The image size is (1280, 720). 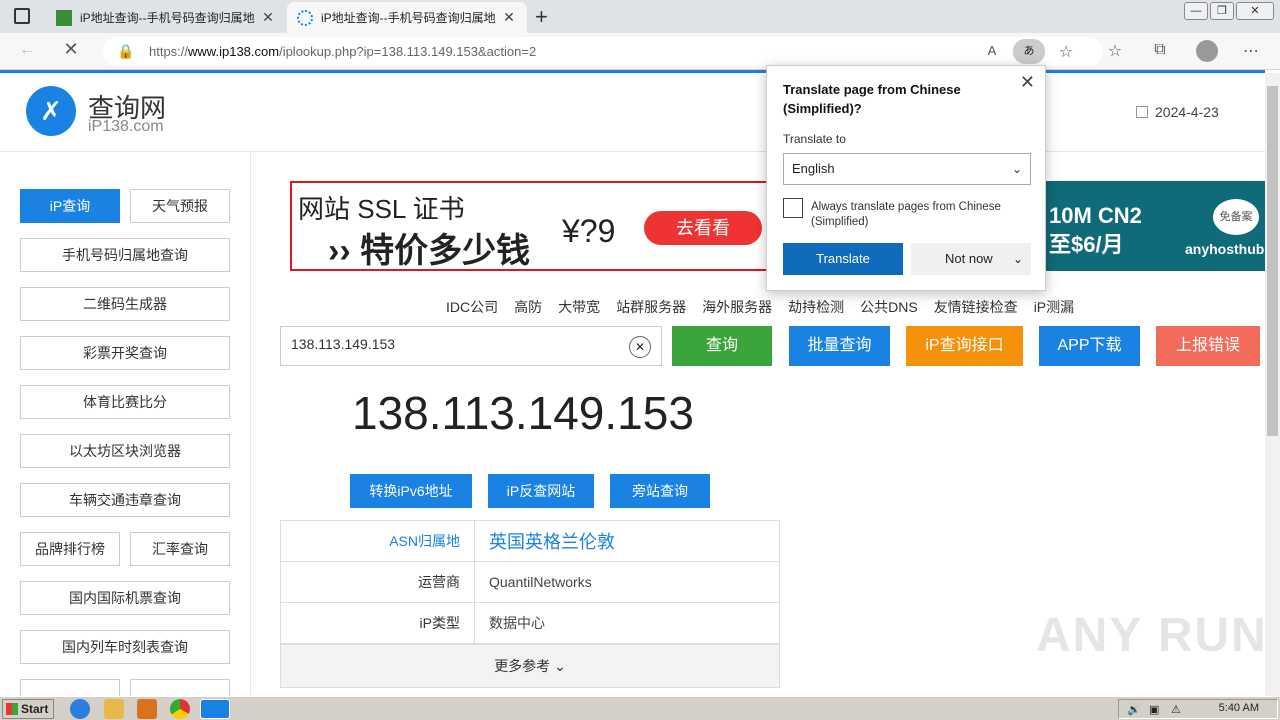 What do you see at coordinates (541, 17) in the screenshot?
I see `new-tab-icon: +` at bounding box center [541, 17].